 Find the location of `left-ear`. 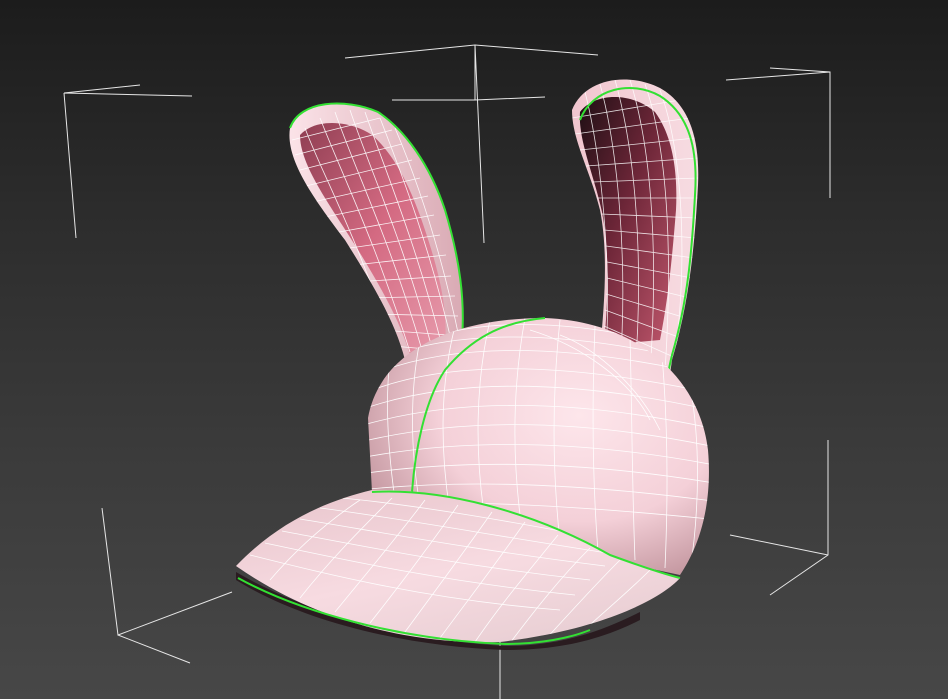

left-ear is located at coordinates (376, 231).